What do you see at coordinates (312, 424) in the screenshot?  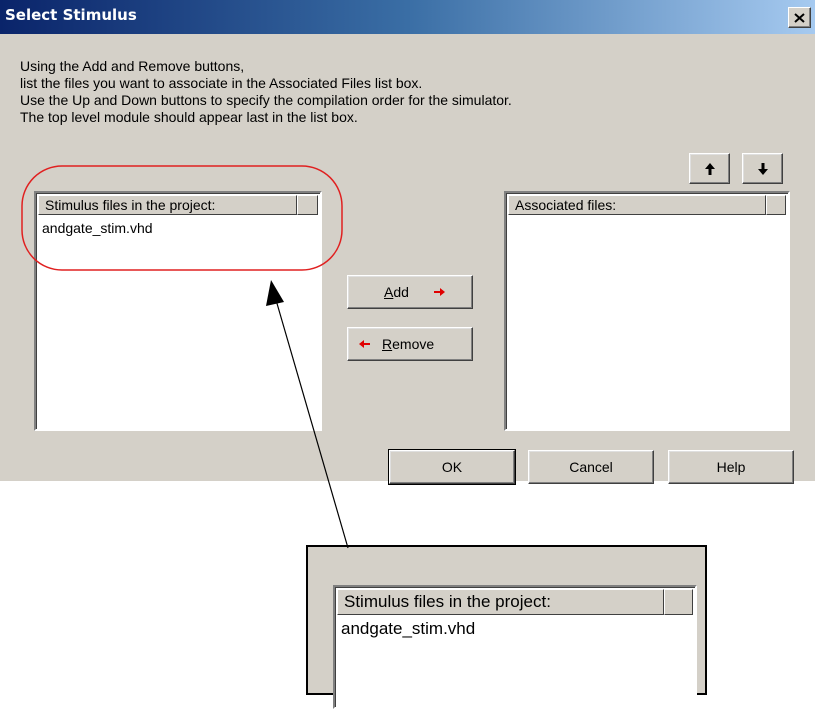 I see `pointer-line` at bounding box center [312, 424].